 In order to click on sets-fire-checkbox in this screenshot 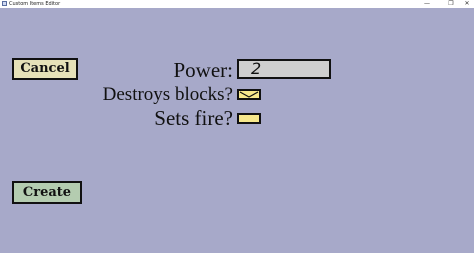, I will do `click(249, 118)`.